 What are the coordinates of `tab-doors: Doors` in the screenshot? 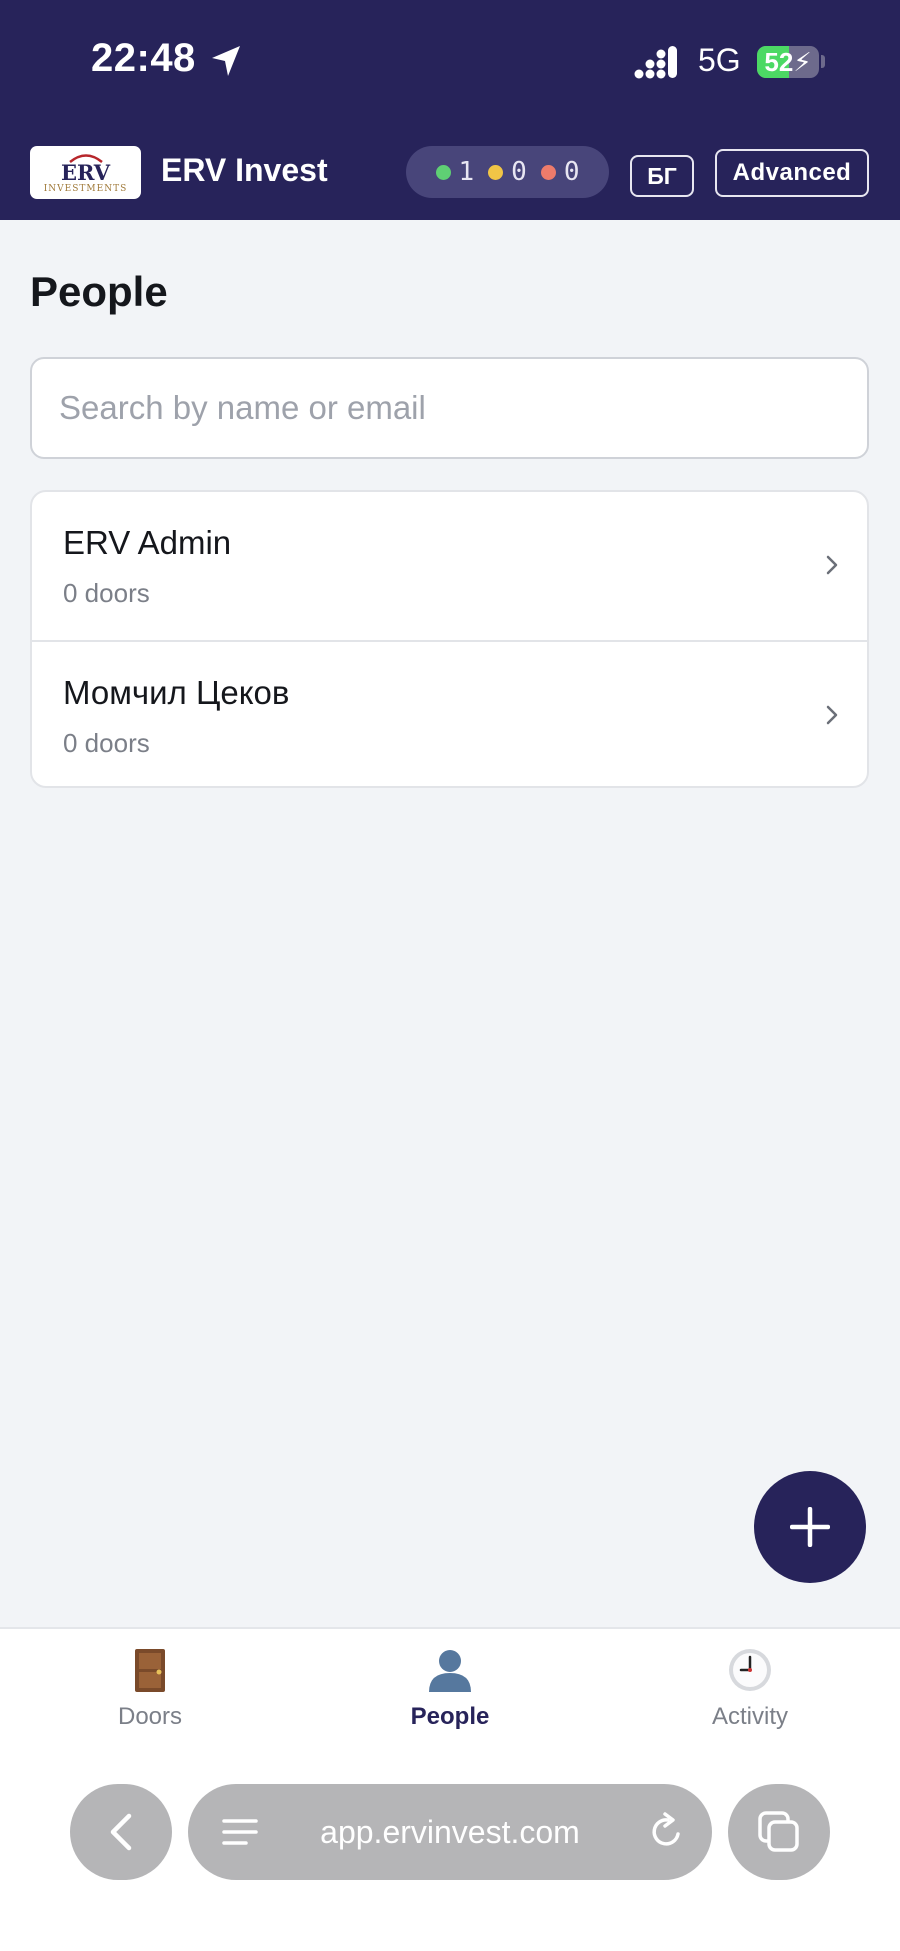 It's located at (150, 1695).